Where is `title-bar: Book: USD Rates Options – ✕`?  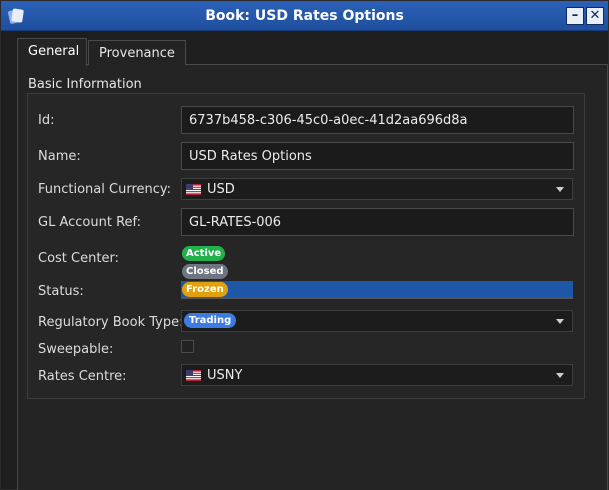
title-bar: Book: USD Rates Options – ✕ is located at coordinates (304, 16).